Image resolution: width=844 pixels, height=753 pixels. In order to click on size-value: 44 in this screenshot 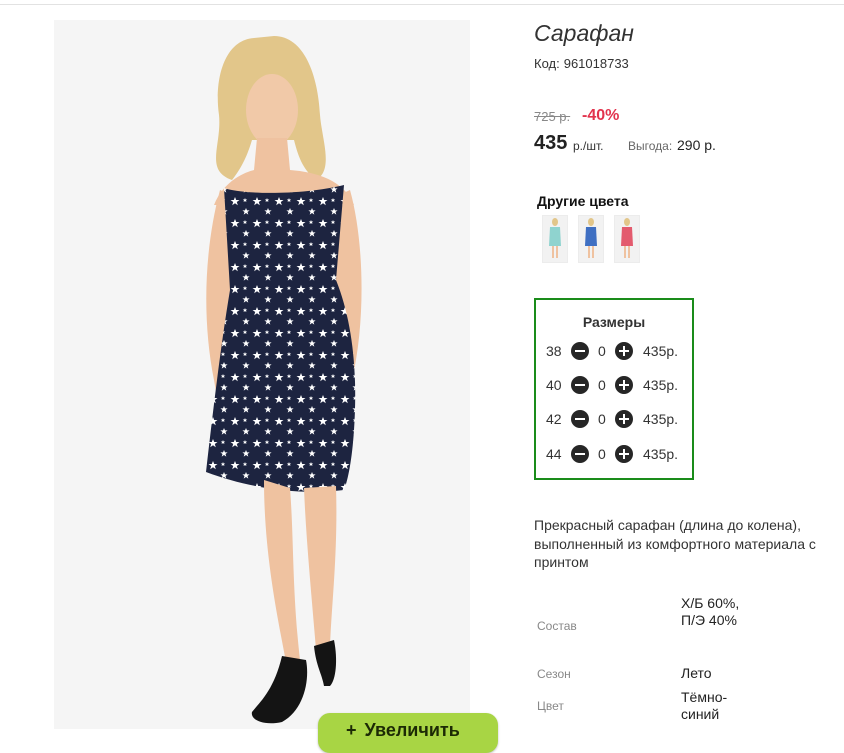, I will do `click(554, 454)`.